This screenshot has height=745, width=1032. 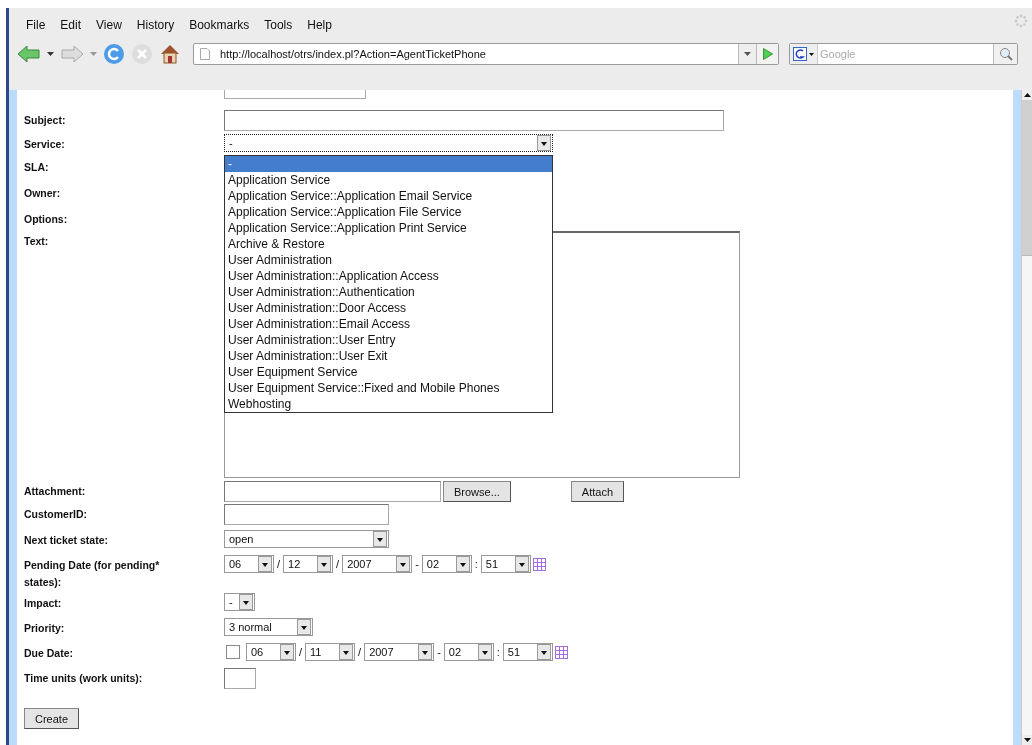 I want to click on field-label: Service:, so click(x=45, y=144).